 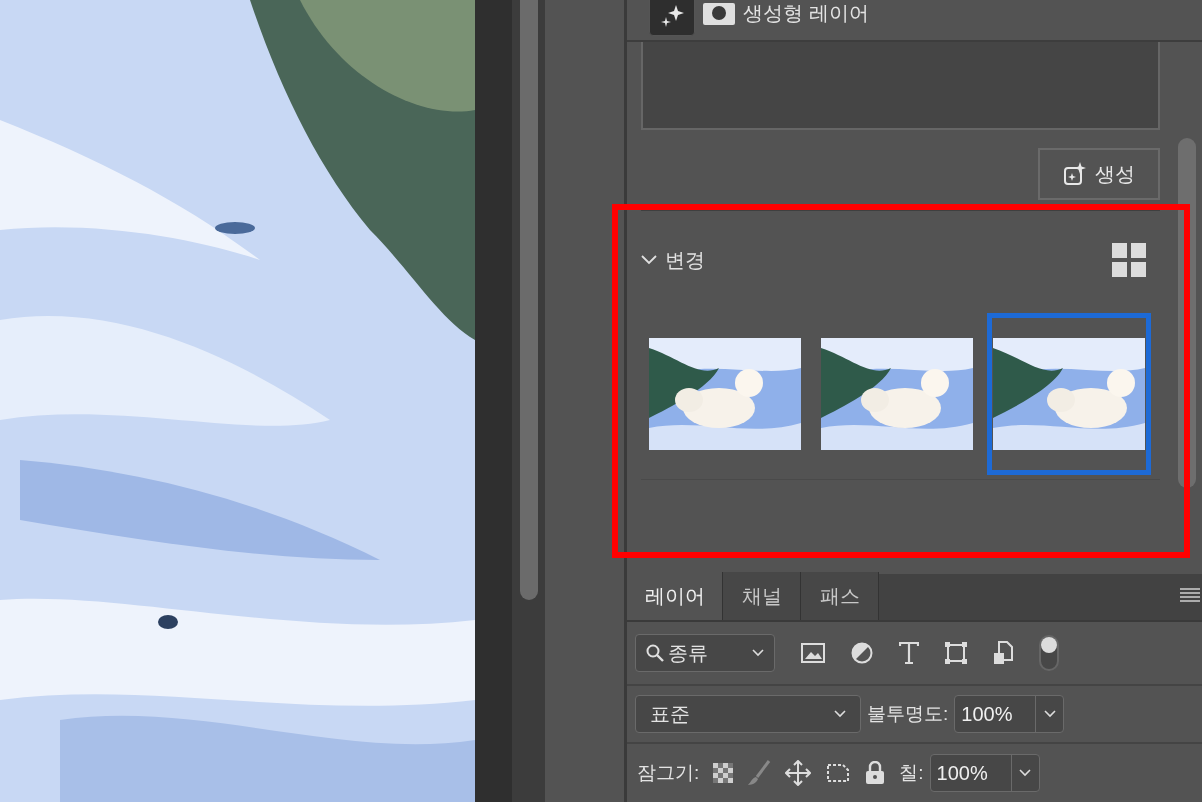 What do you see at coordinates (1129, 260) in the screenshot?
I see `grid-view-icon` at bounding box center [1129, 260].